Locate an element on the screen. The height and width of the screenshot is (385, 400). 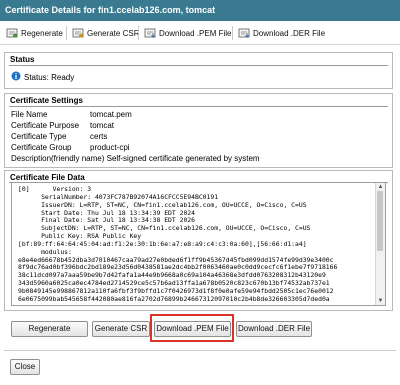
toolbar-regenerate-button: Regenerate is located at coordinates (34, 33).